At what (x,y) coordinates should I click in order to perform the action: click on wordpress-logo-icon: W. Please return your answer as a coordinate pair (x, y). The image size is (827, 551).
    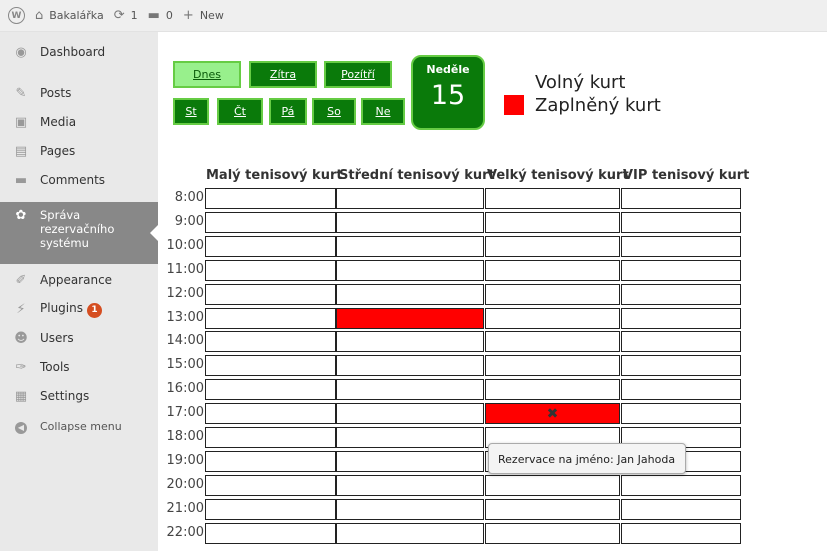
    Looking at the image, I should click on (16, 15).